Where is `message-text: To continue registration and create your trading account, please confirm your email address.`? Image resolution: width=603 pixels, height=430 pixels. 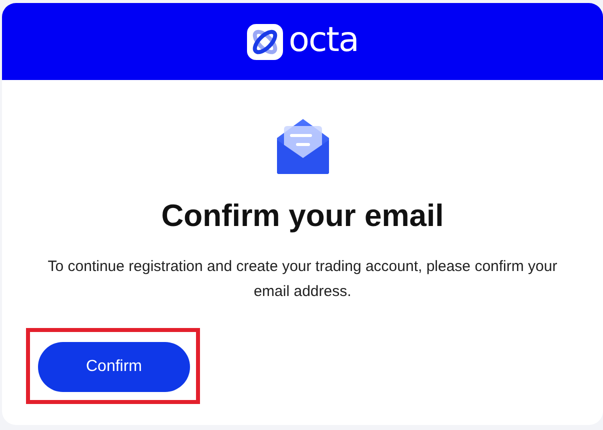 message-text: To continue registration and create your trading account, please confirm your email address. is located at coordinates (302, 279).